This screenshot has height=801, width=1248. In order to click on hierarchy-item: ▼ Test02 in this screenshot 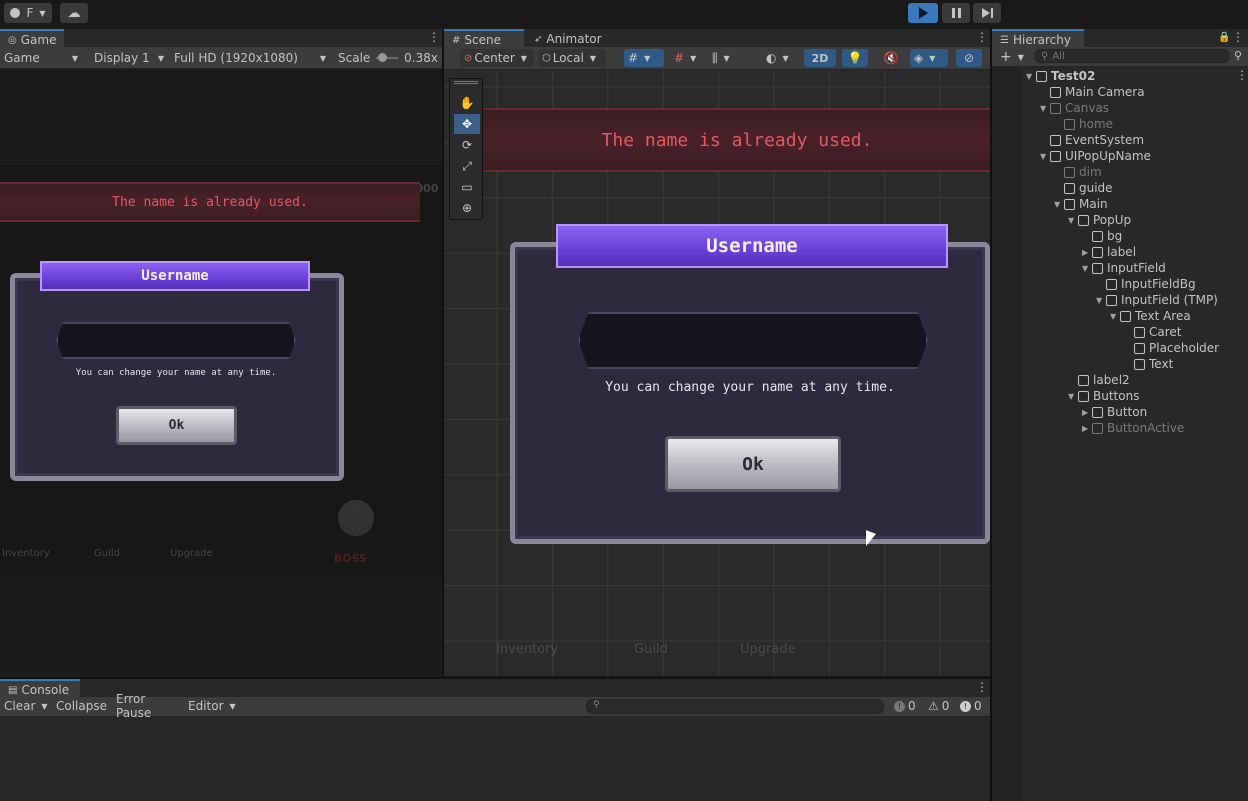, I will do `click(1060, 76)`.